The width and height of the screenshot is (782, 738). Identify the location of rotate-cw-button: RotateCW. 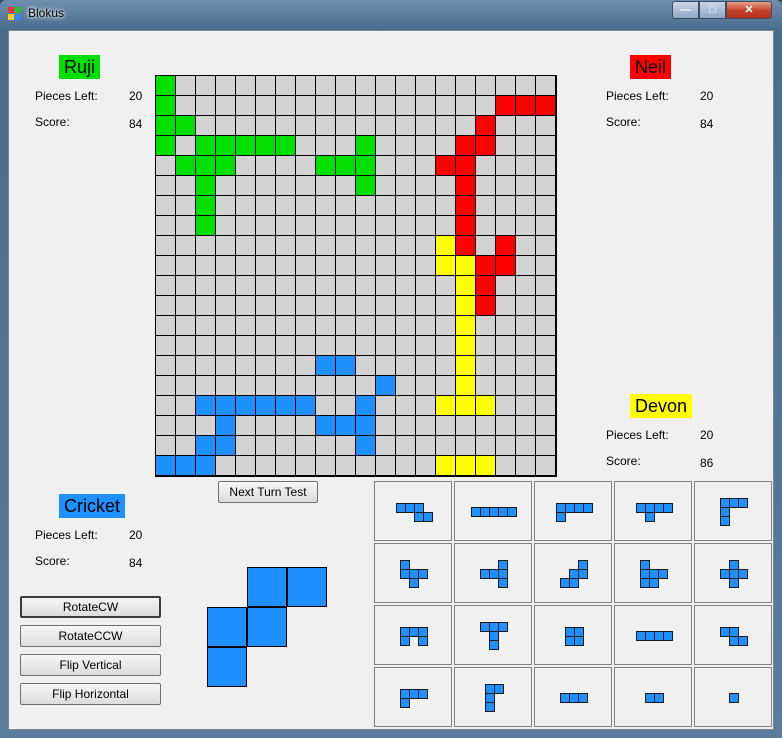
(90, 607).